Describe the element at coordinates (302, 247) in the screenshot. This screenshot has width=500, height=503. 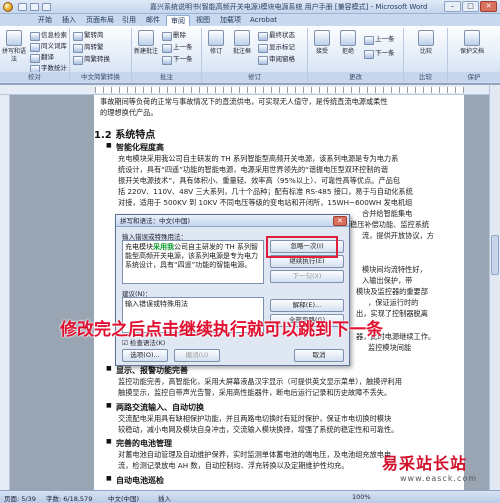
I see `highlight-box` at that location.